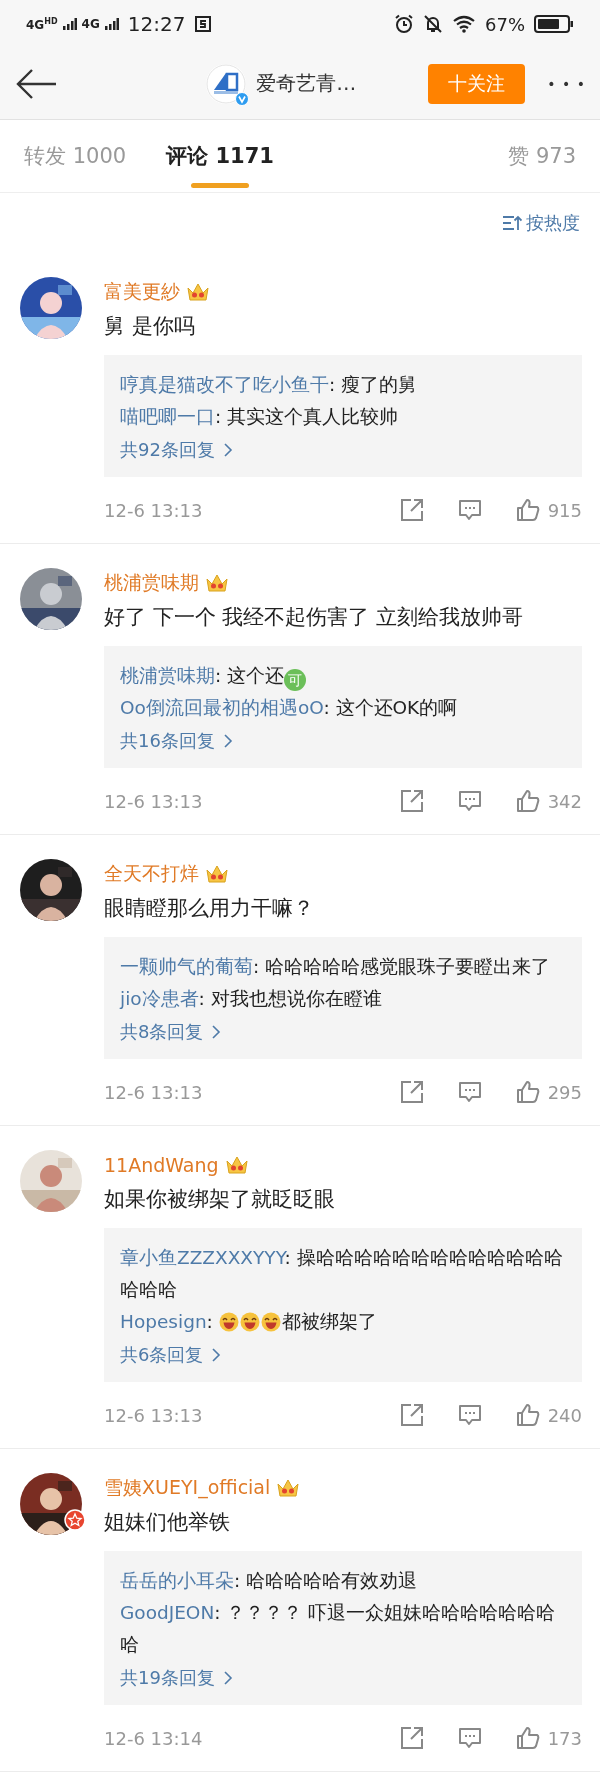 The image size is (600, 1783). Describe the element at coordinates (541, 223) in the screenshot. I see `sort-button: 按热度` at that location.